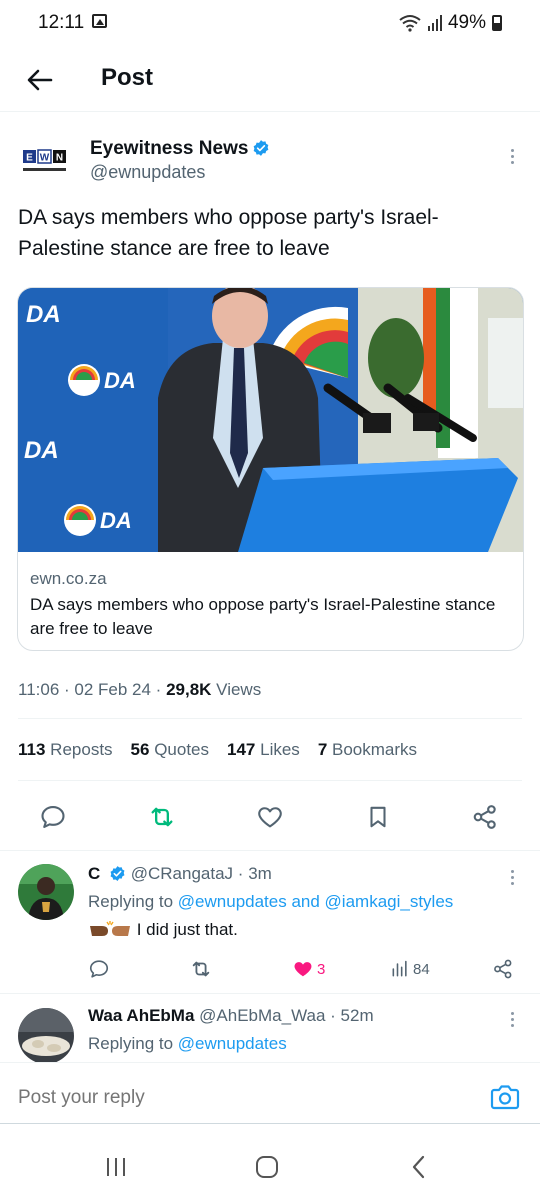  Describe the element at coordinates (59, 158) in the screenshot. I see `svg-text: N` at that location.